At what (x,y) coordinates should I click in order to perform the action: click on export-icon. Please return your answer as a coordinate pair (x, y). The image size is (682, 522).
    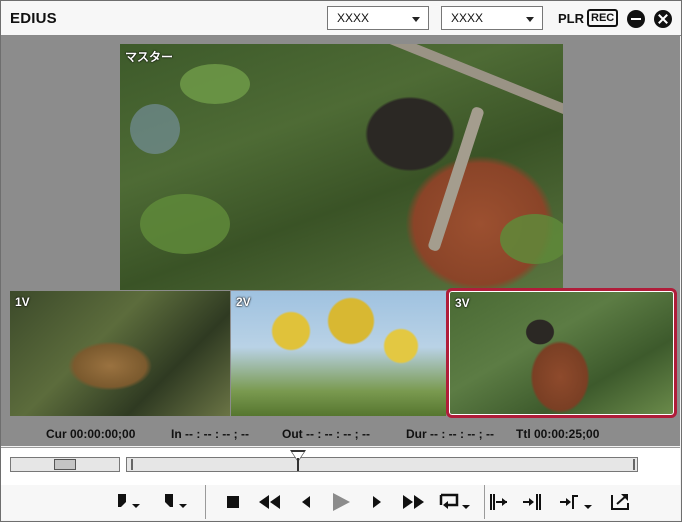
    Looking at the image, I should click on (620, 502).